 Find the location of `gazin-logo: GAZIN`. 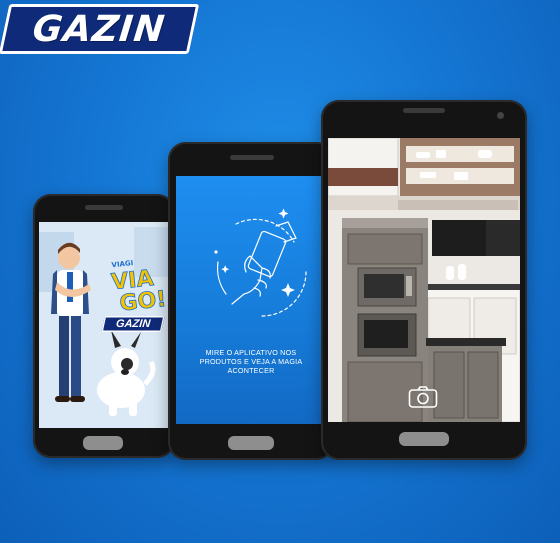

gazin-logo: GAZIN is located at coordinates (100, 29).